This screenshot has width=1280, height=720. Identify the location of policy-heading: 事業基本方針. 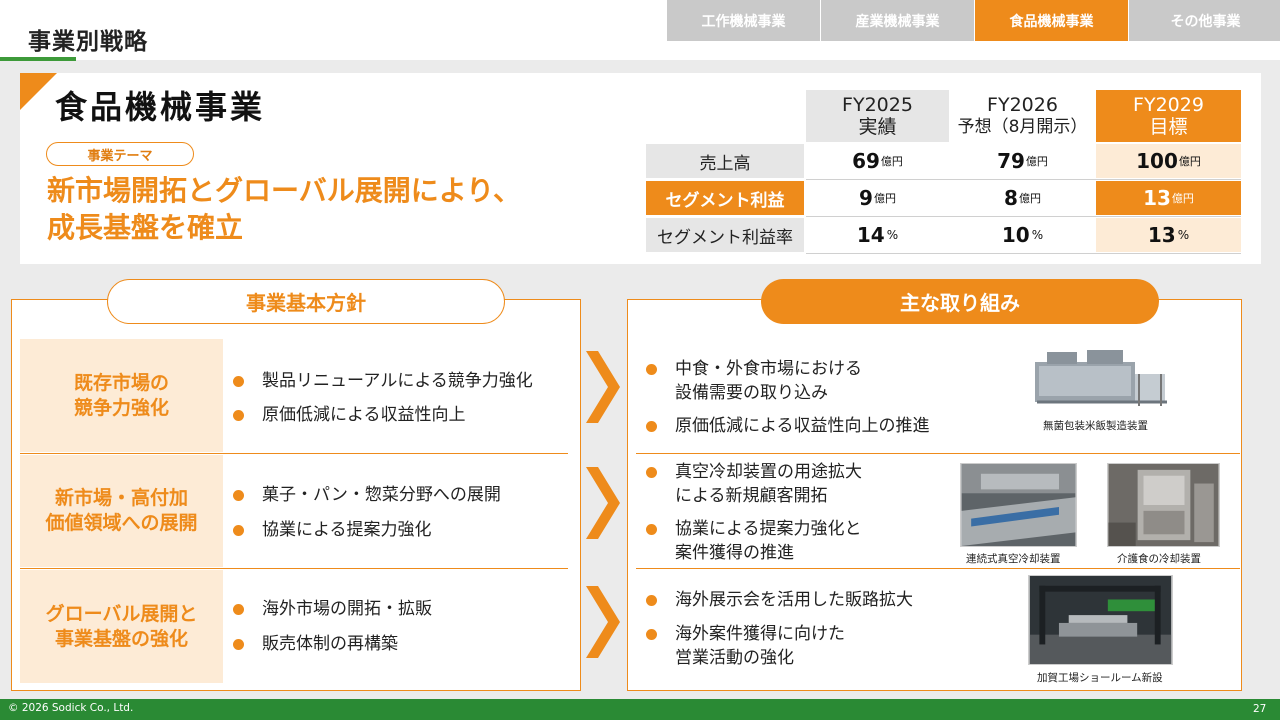
(306, 301).